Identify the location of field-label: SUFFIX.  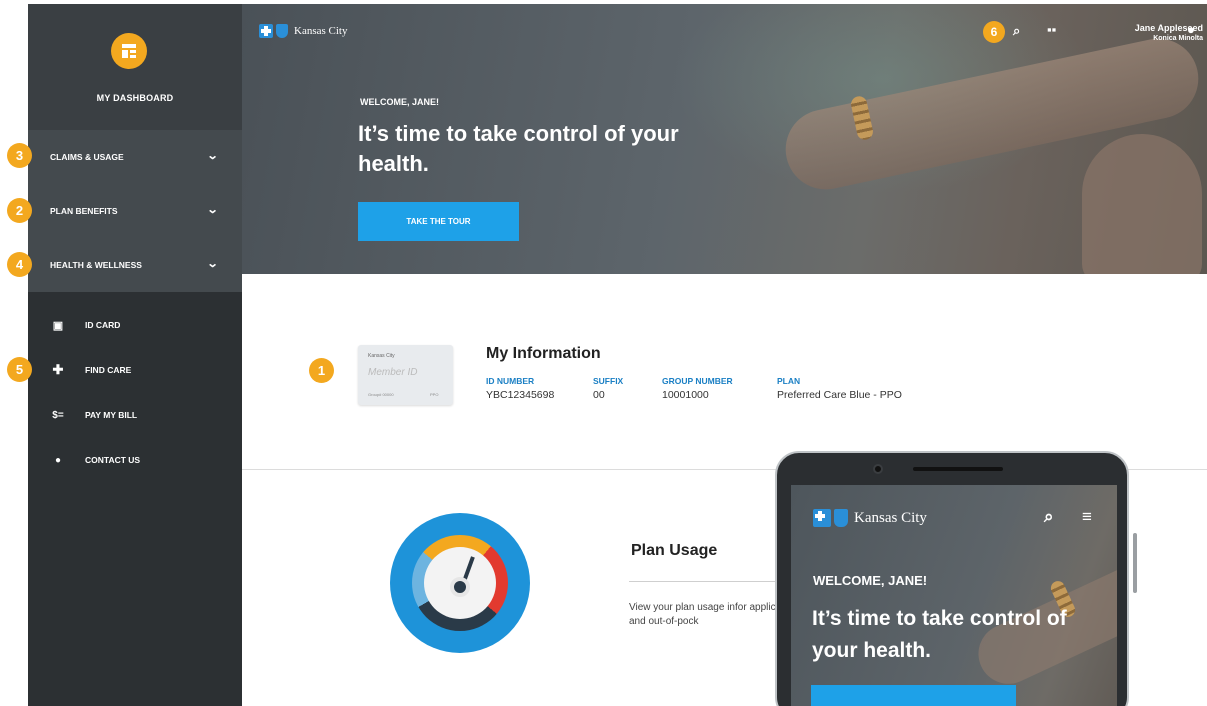
(608, 381).